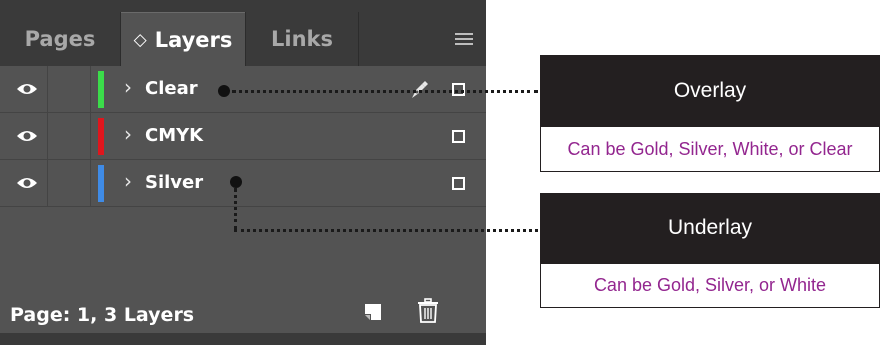  I want to click on panel-tab-bar: Pages ◇ Layers Links, so click(243, 33).